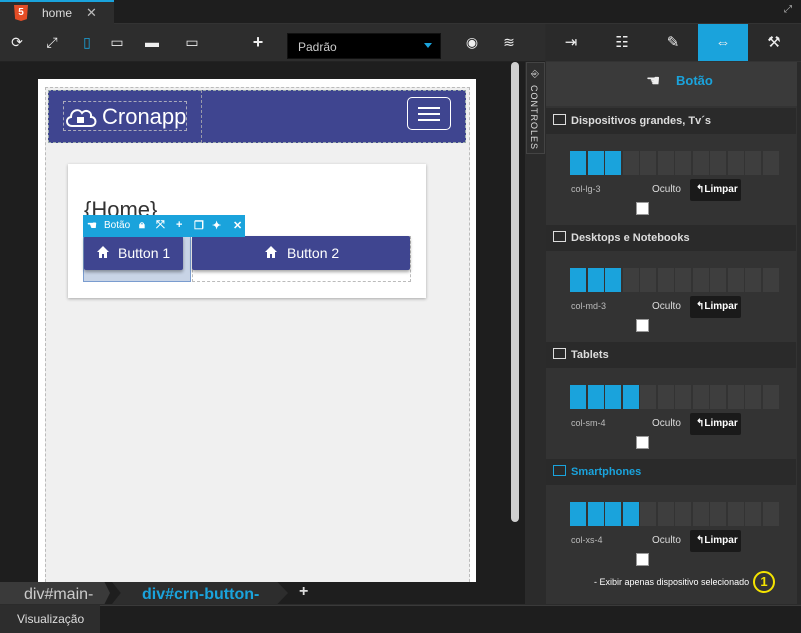  Describe the element at coordinates (472, 42) in the screenshot. I see `hide-icon: ◉` at that location.